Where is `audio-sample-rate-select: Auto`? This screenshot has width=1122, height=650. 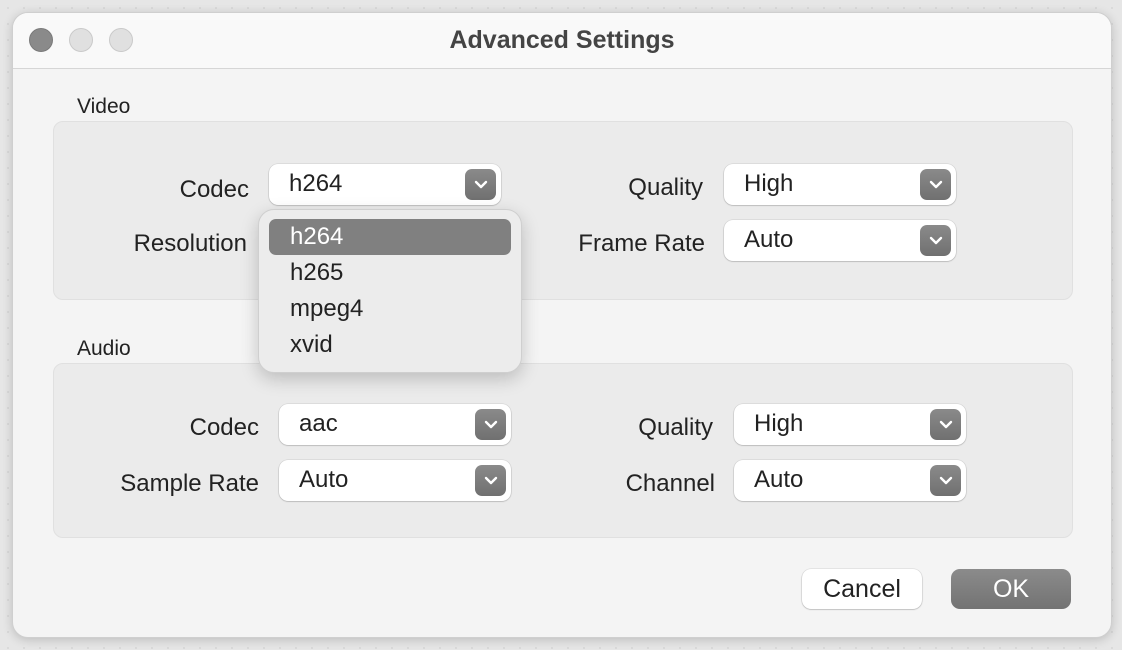 audio-sample-rate-select: Auto is located at coordinates (395, 480).